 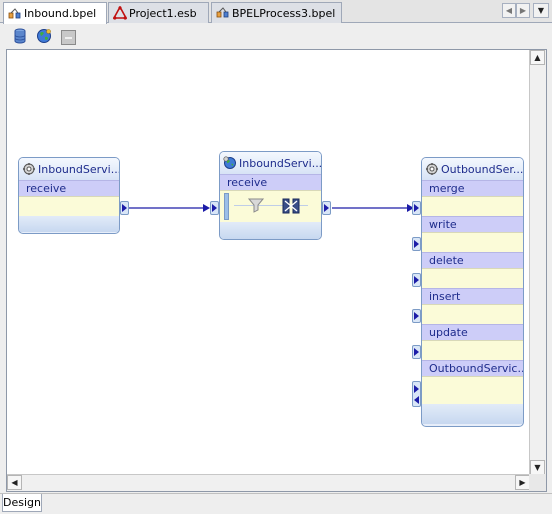 I want to click on connector-arrowhead, so click(x=206, y=208).